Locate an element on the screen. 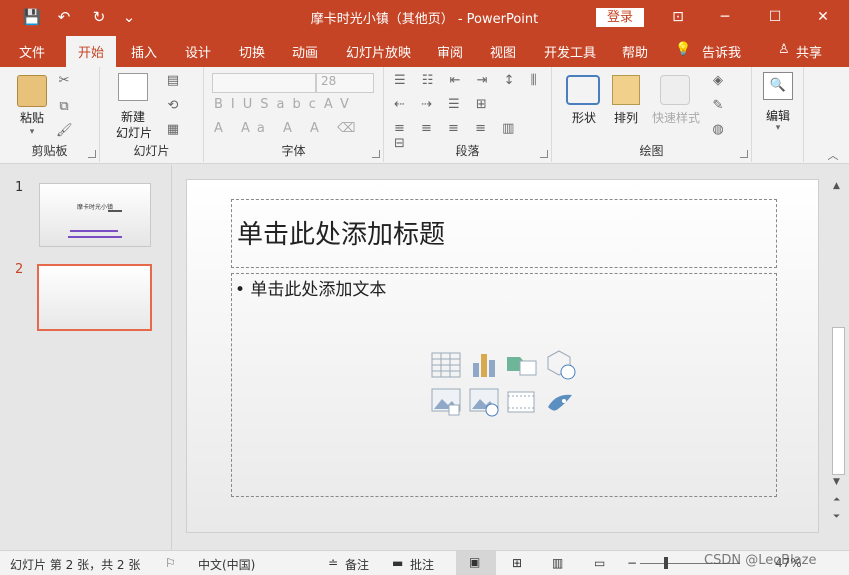 The height and width of the screenshot is (575, 849). insert-picture-icon is located at coordinates (446, 401).